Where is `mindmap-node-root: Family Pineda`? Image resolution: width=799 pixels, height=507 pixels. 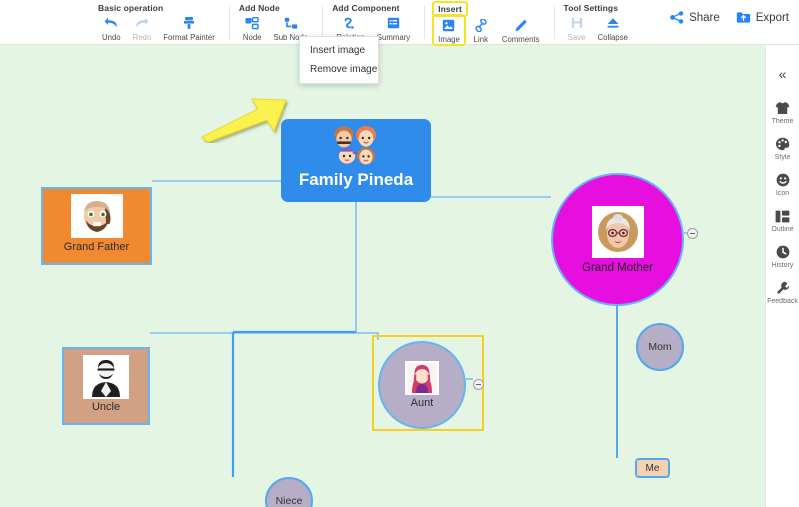 mindmap-node-root: Family Pineda is located at coordinates (356, 160).